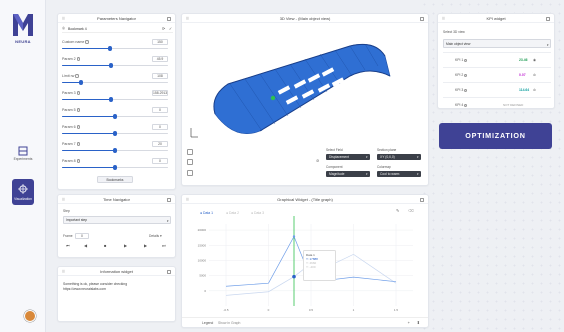  What do you see at coordinates (495, 136) in the screenshot?
I see `optimization-button: OPTIMIZATION` at bounding box center [495, 136].